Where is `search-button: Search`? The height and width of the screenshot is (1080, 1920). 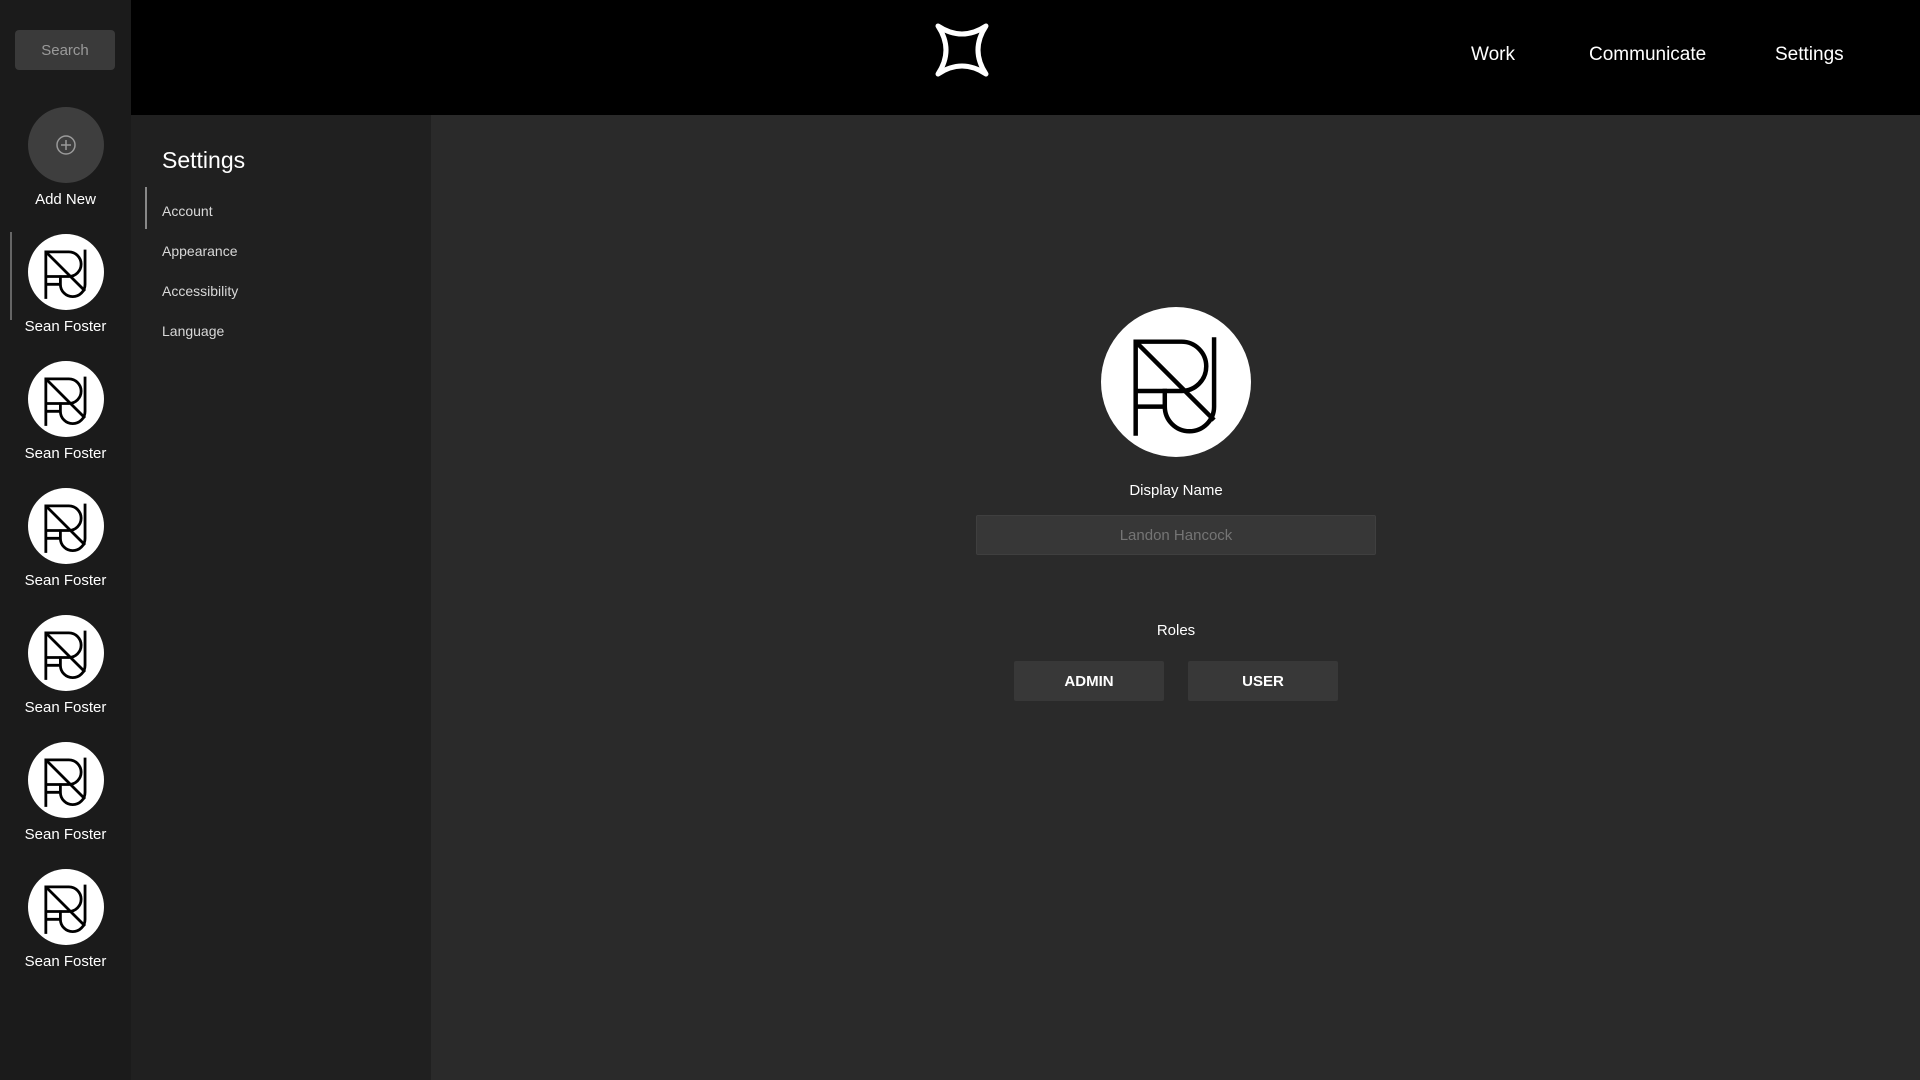
search-button: Search is located at coordinates (65, 50).